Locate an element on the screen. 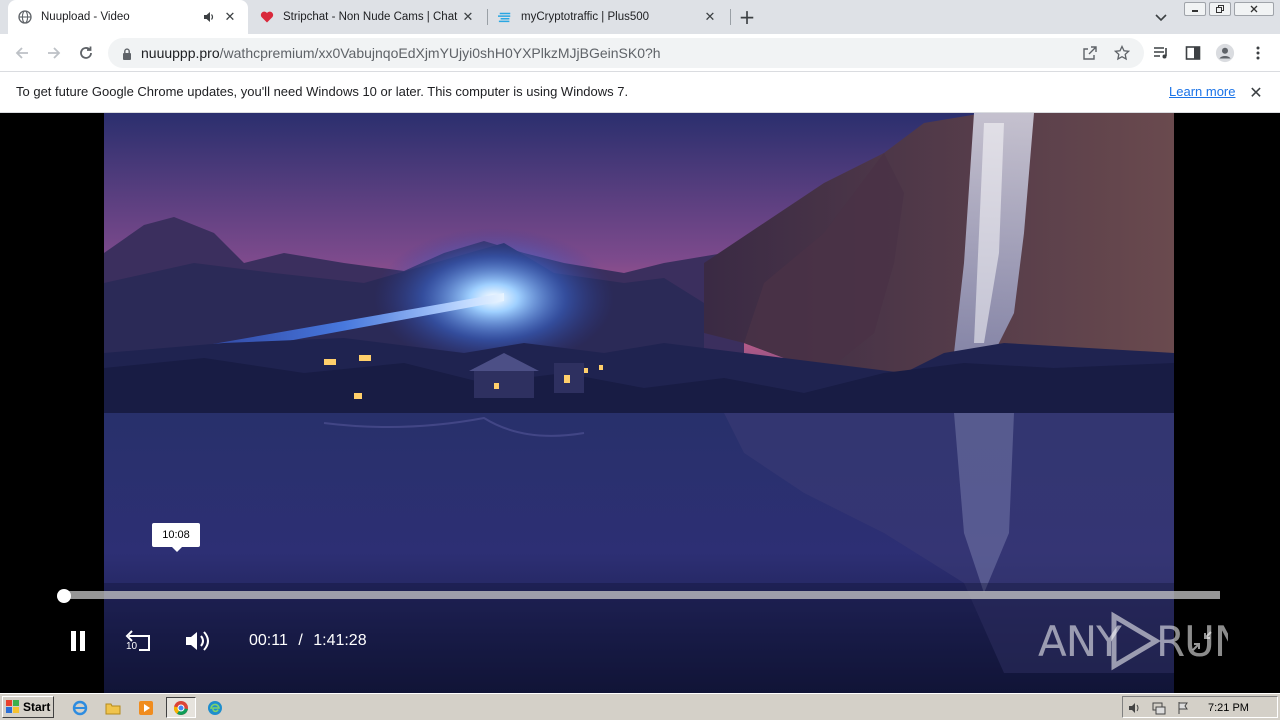  new-tab-button: + is located at coordinates (747, 17).